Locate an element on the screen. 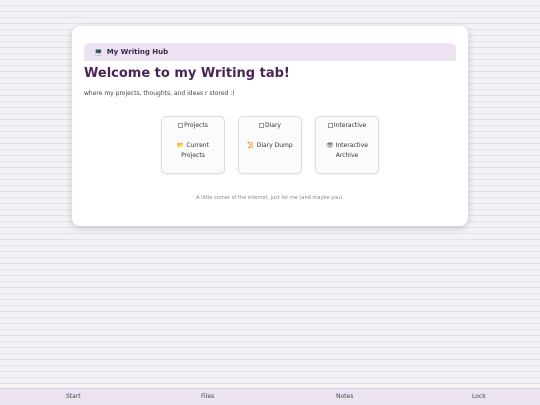 Image resolution: width=540 pixels, height=405 pixels. projects-card-text: Current Projects is located at coordinates (195, 150).